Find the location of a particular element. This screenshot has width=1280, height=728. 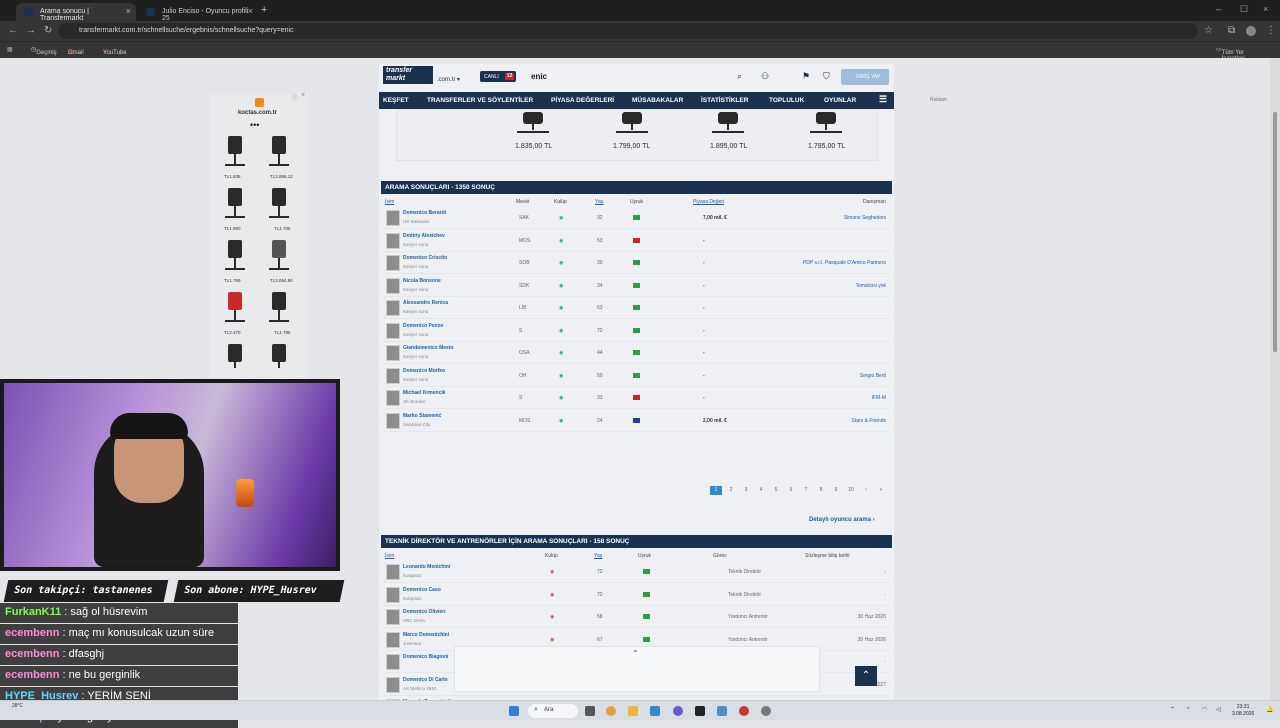

page-link: › is located at coordinates (866, 490).